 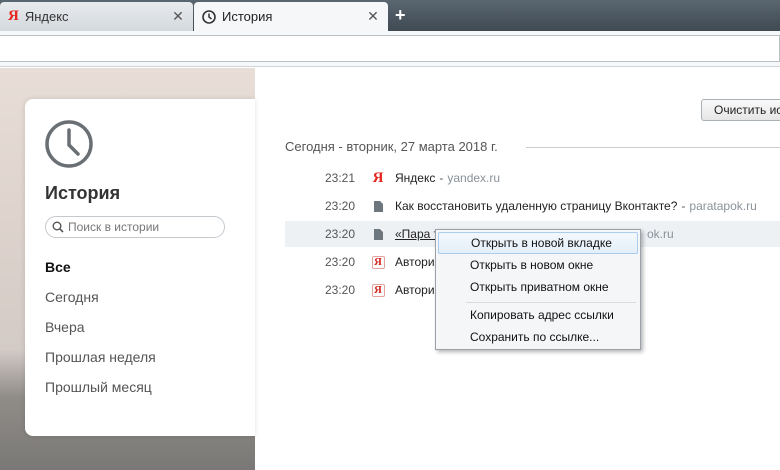 What do you see at coordinates (551, 302) in the screenshot?
I see `menu-separator` at bounding box center [551, 302].